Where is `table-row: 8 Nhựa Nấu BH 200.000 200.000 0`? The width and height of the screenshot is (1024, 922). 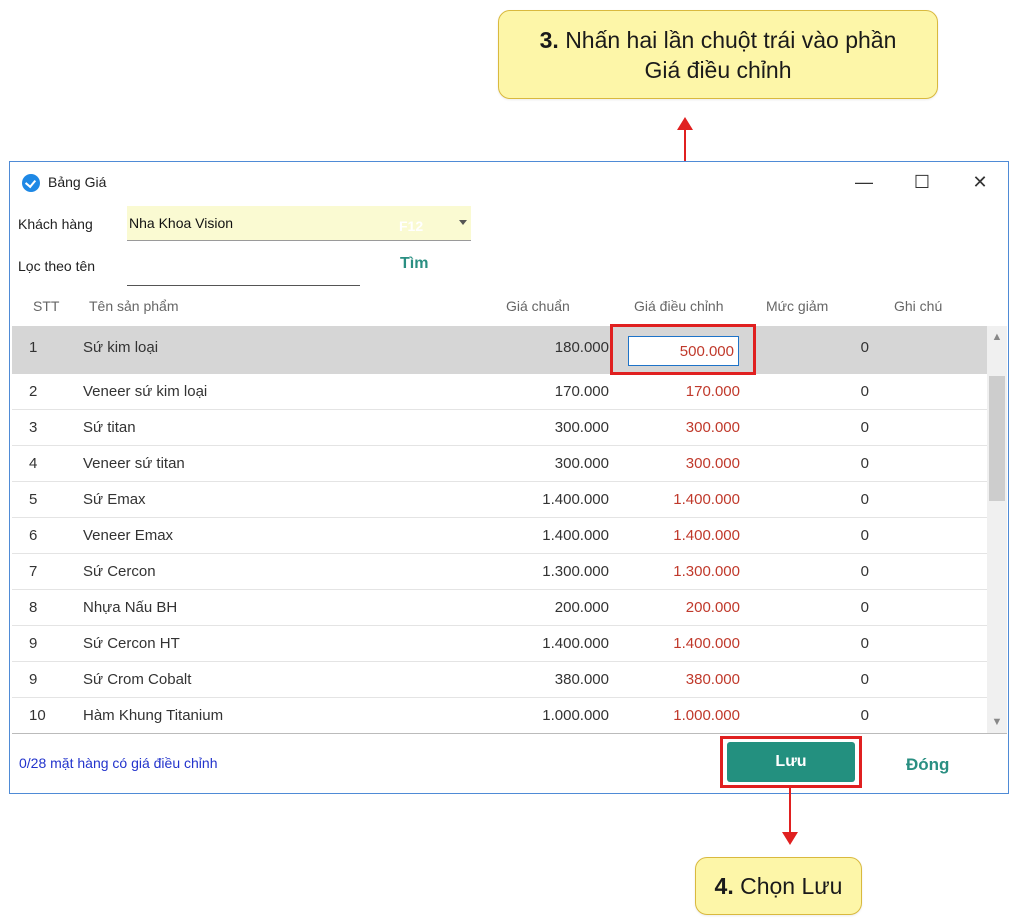 table-row: 8 Nhựa Nấu BH 200.000 200.000 0 is located at coordinates (499, 608).